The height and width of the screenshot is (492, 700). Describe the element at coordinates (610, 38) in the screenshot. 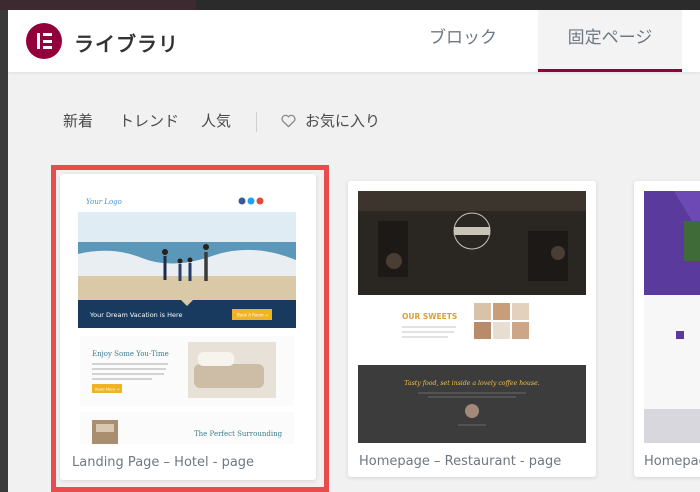

I see `tab-pages-label: 固定ページ` at that location.